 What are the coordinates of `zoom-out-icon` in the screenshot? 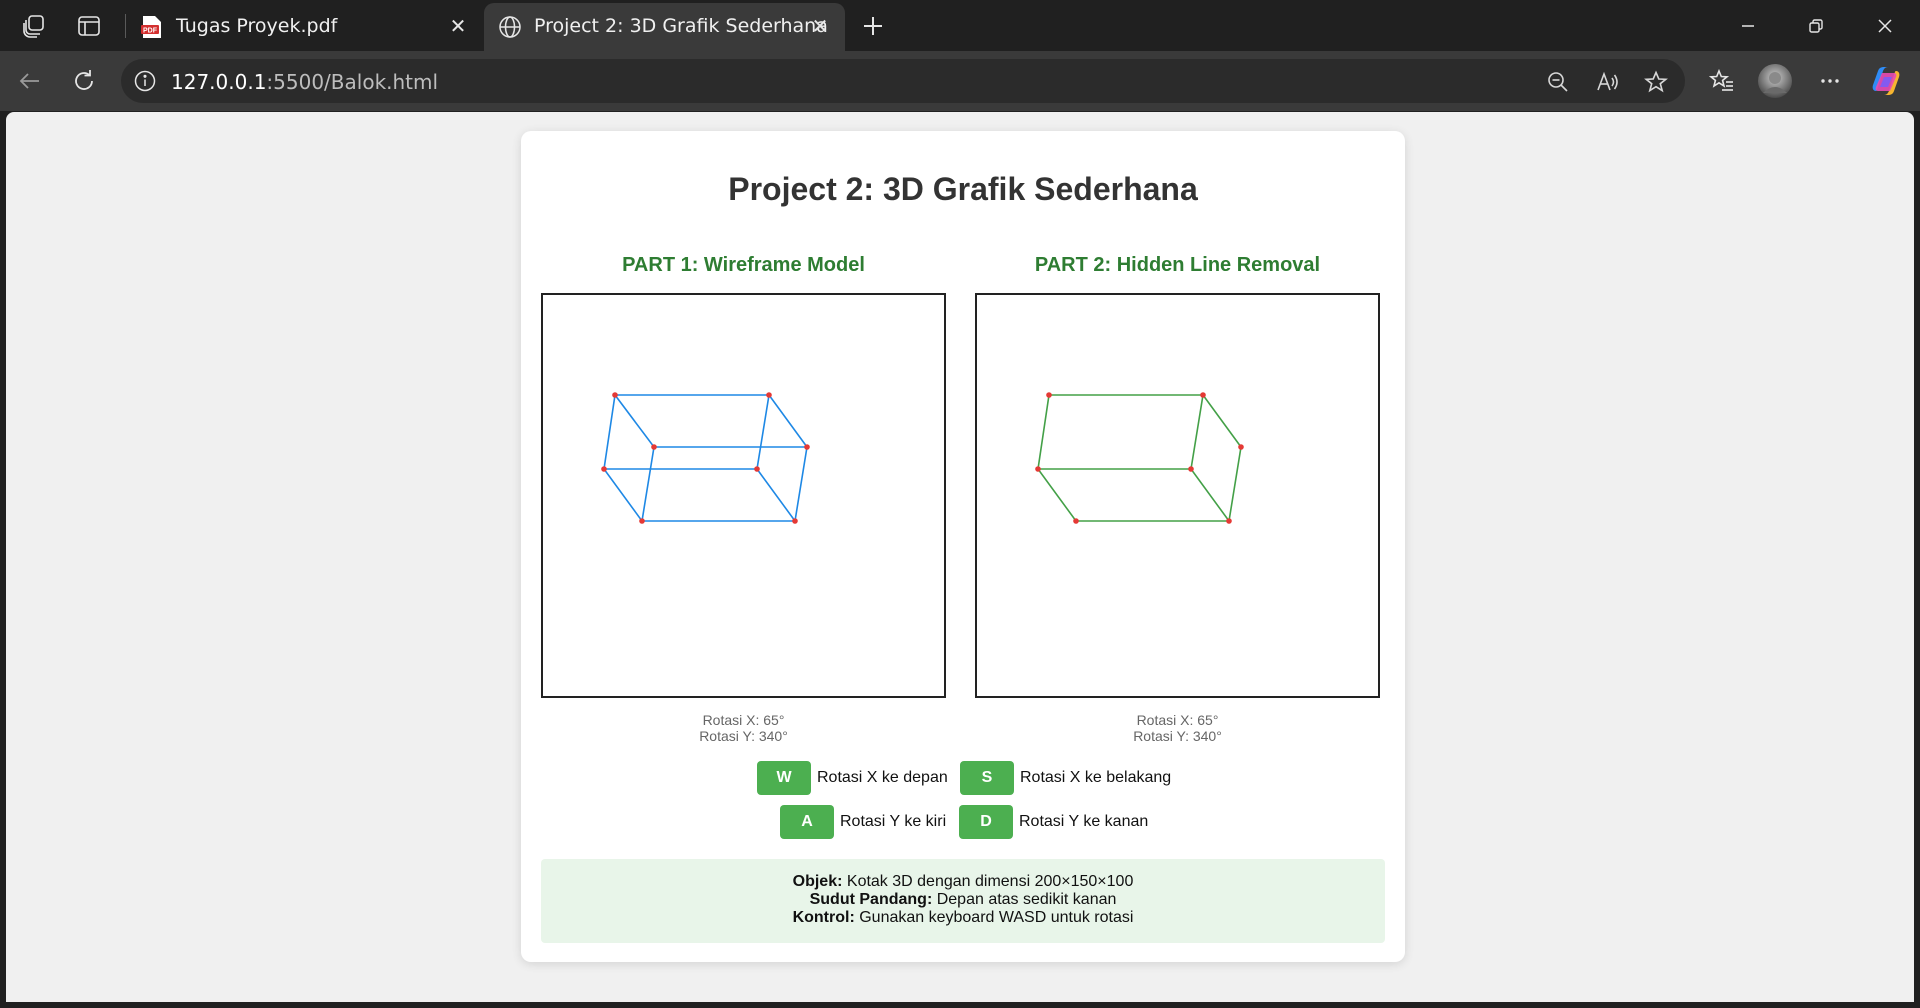 It's located at (1558, 82).